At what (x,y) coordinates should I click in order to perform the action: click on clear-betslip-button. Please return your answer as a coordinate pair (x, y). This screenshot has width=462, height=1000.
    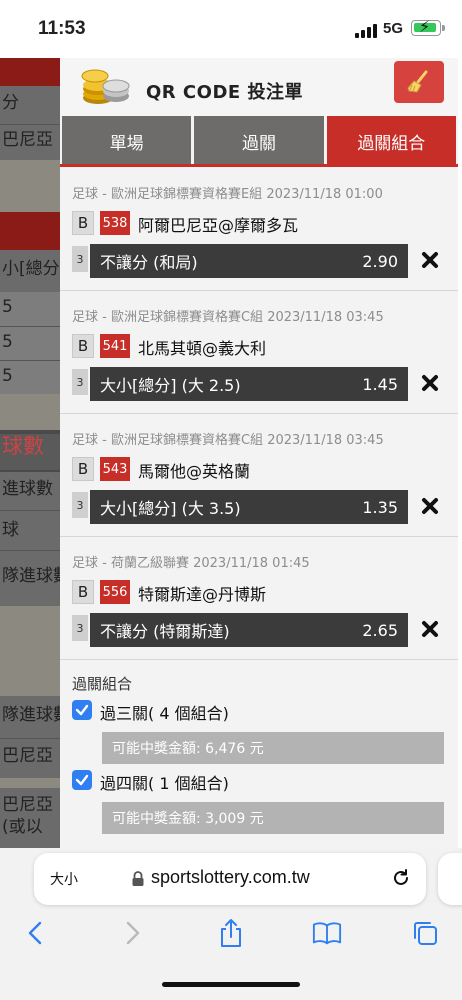
    Looking at the image, I should click on (419, 82).